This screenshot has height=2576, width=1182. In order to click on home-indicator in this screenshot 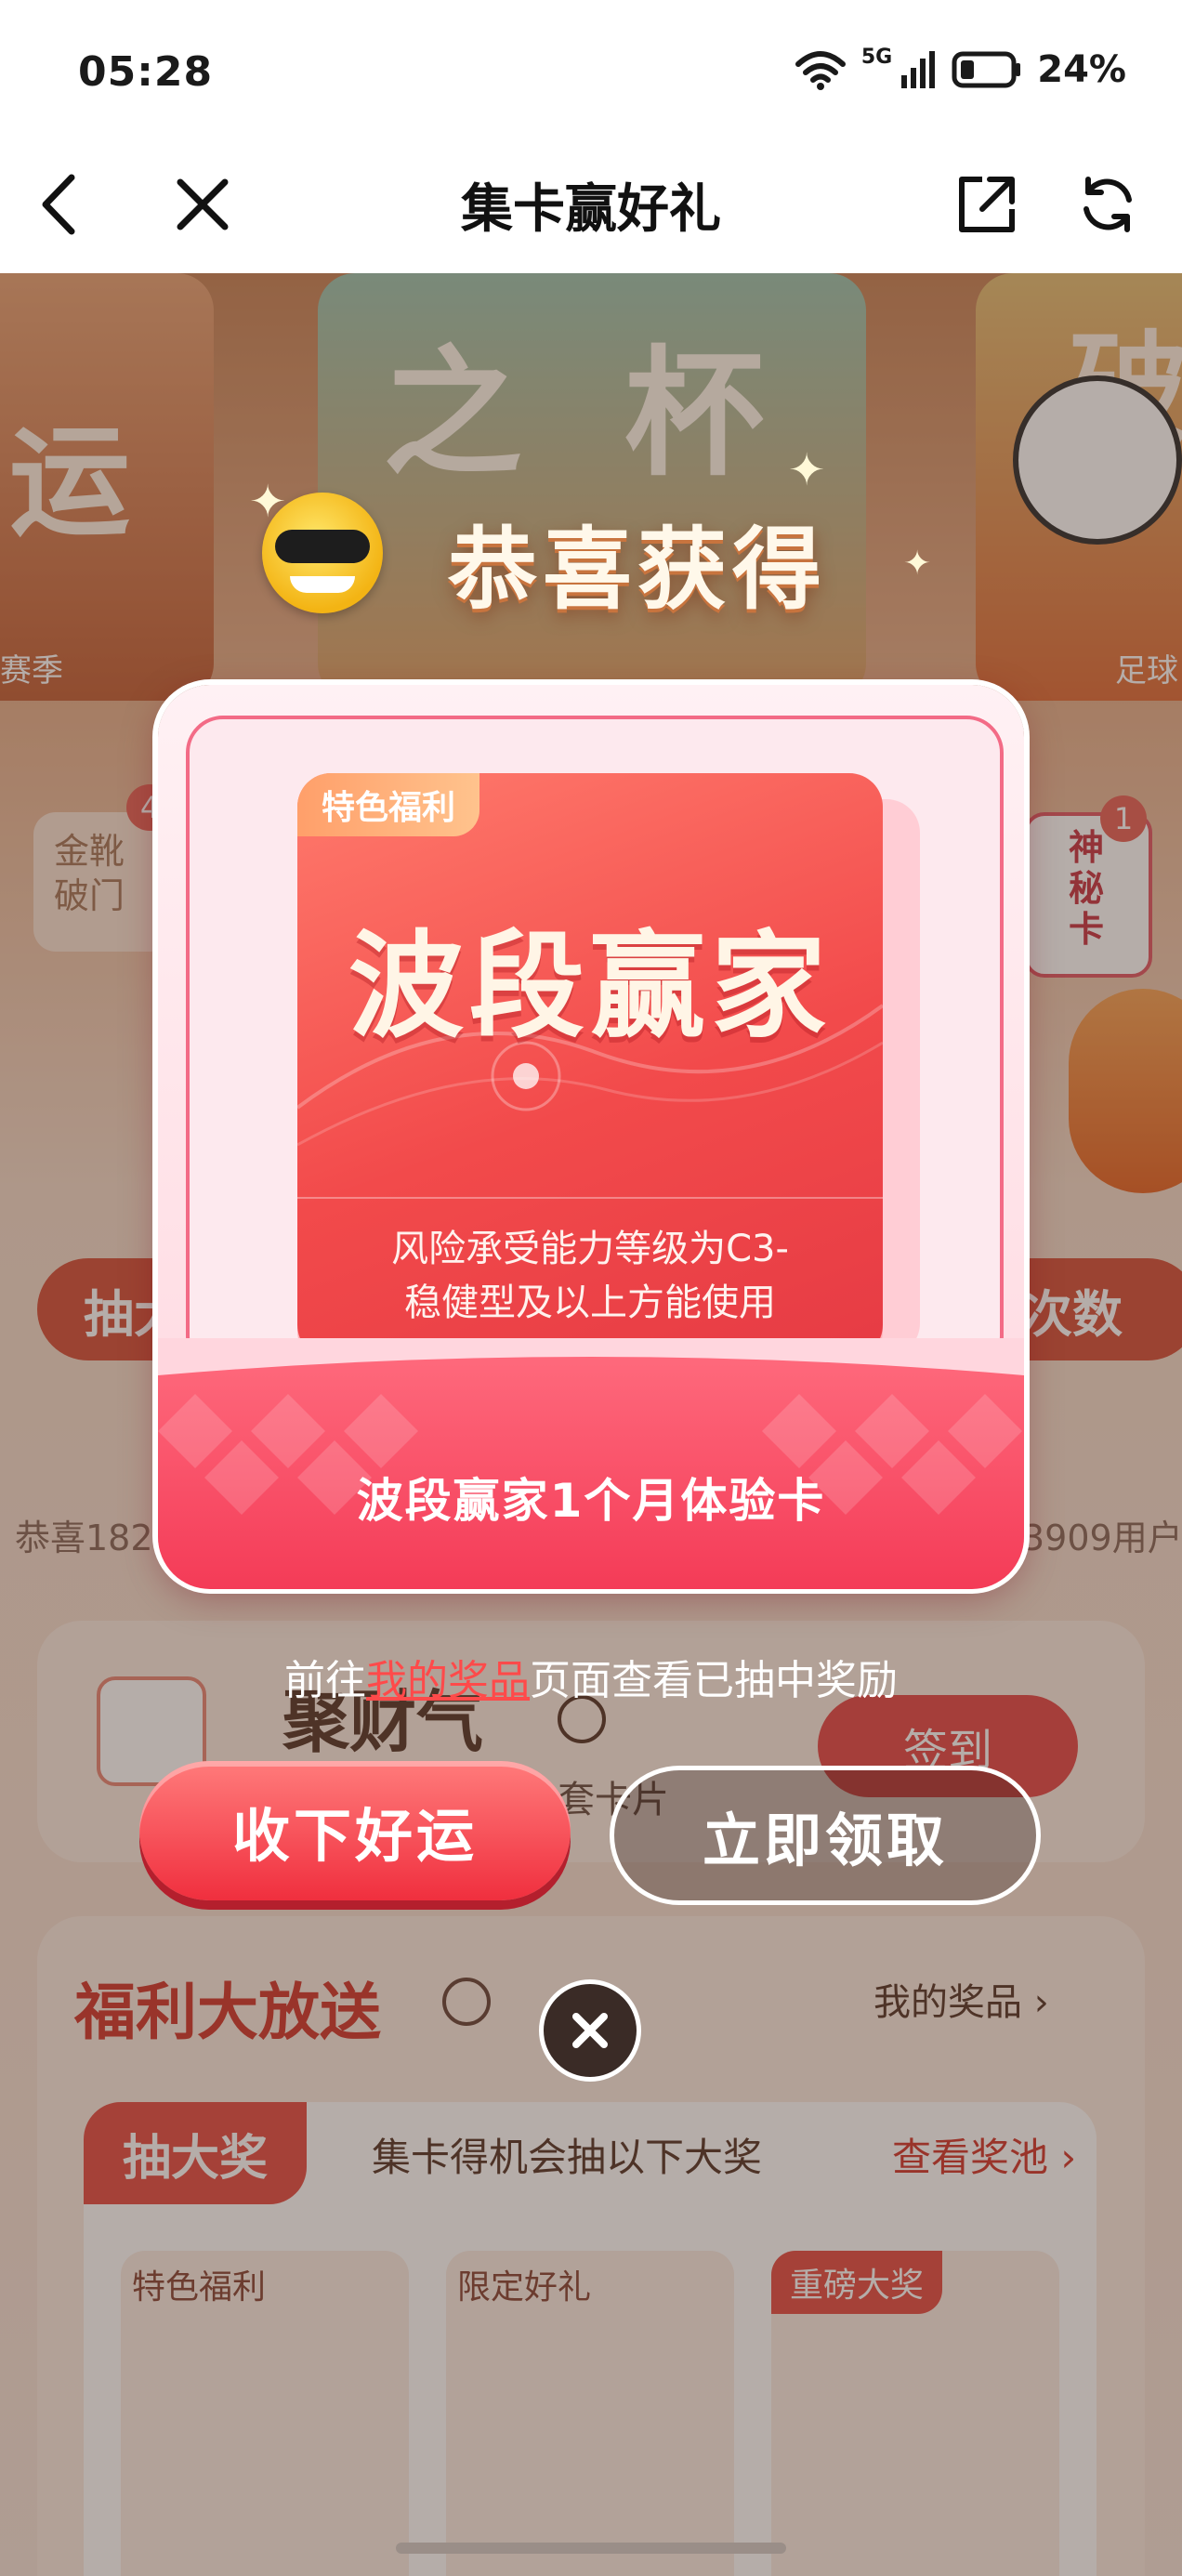, I will do `click(591, 2548)`.